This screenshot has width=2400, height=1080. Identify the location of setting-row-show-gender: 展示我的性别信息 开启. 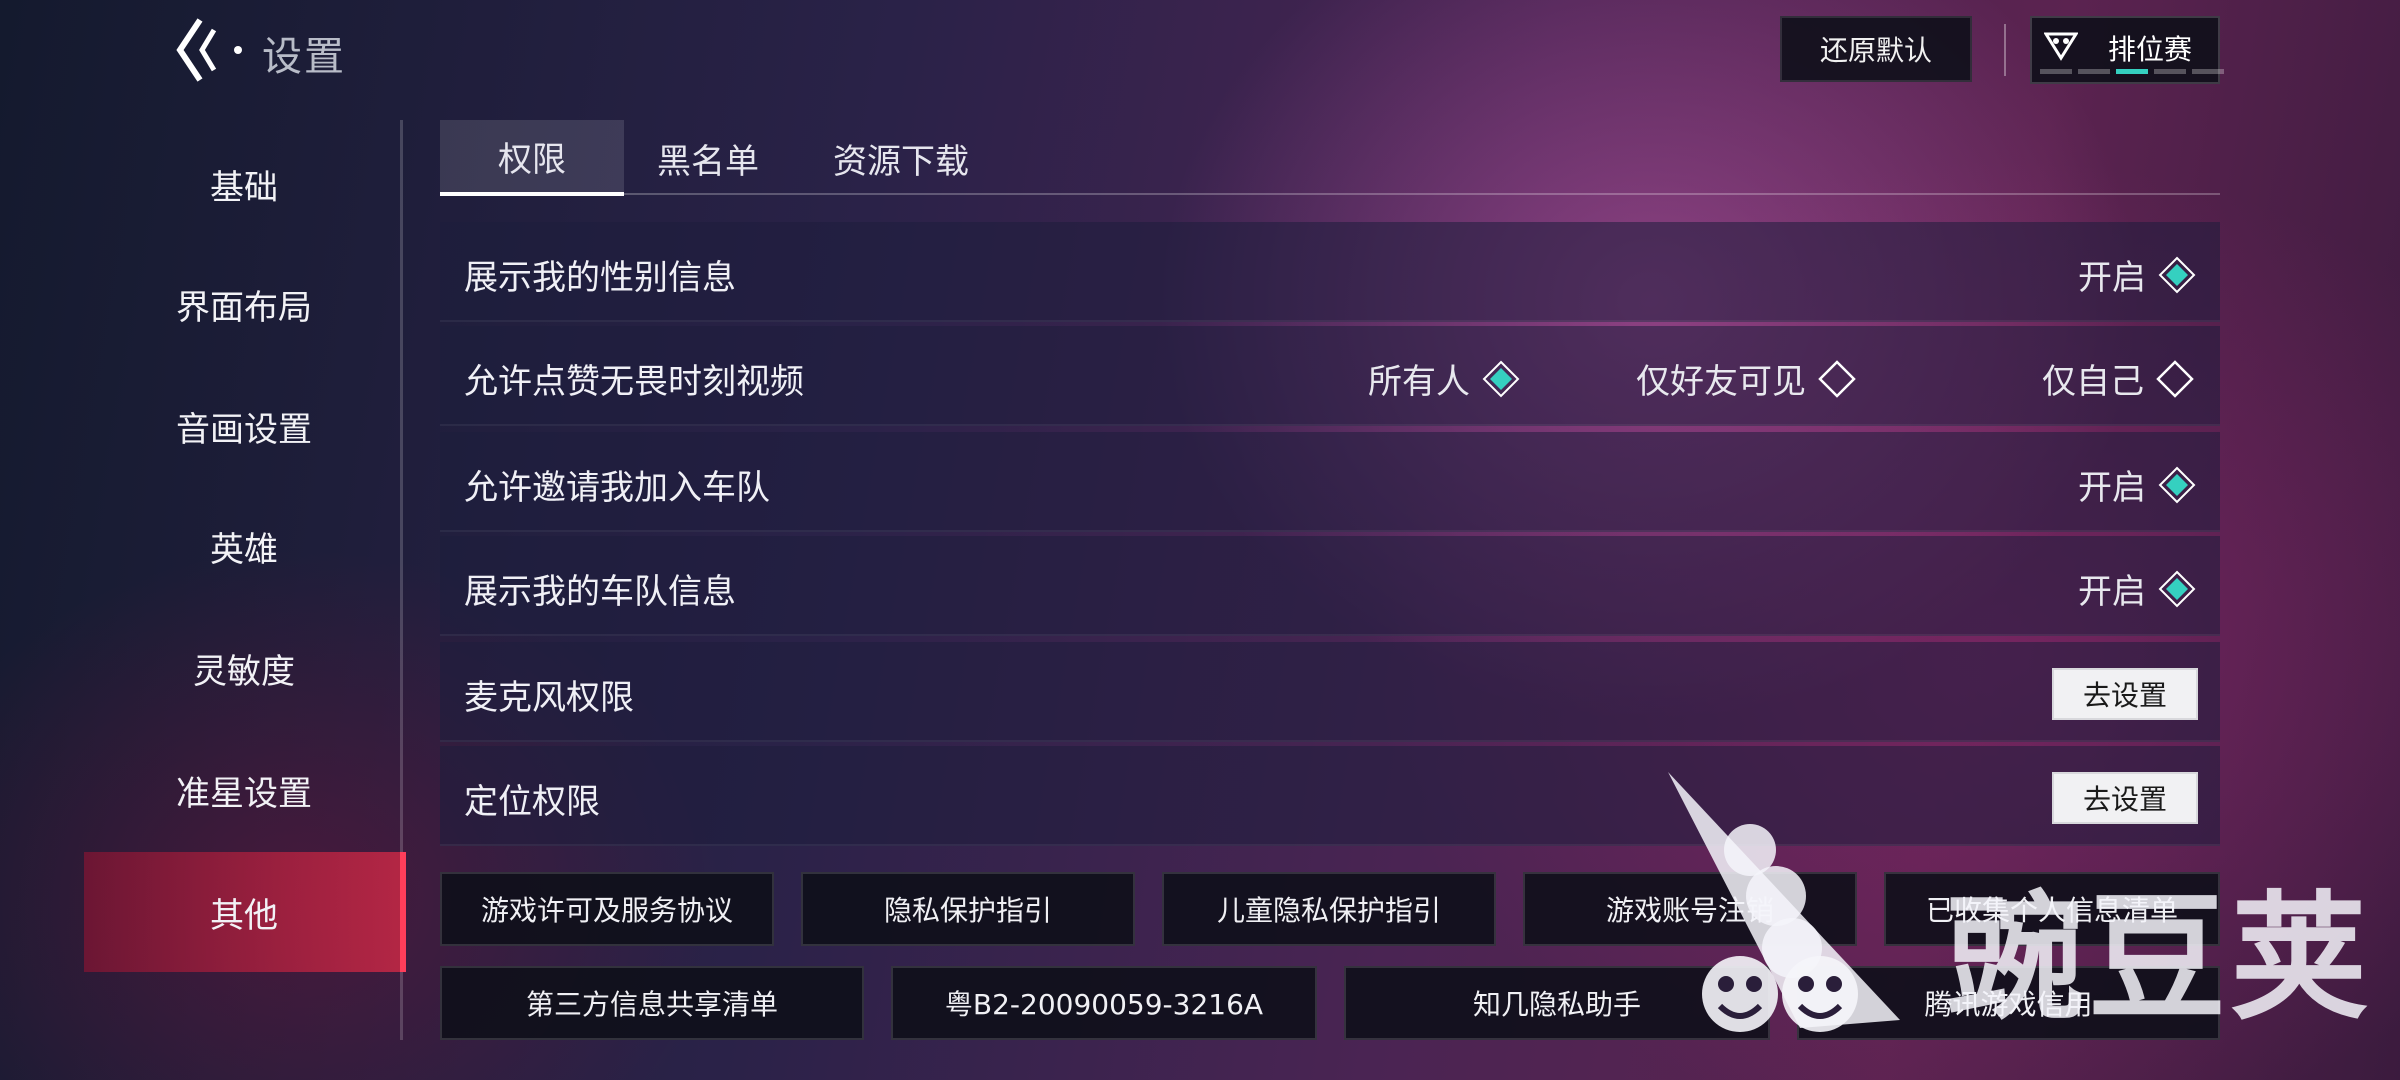
(1330, 272).